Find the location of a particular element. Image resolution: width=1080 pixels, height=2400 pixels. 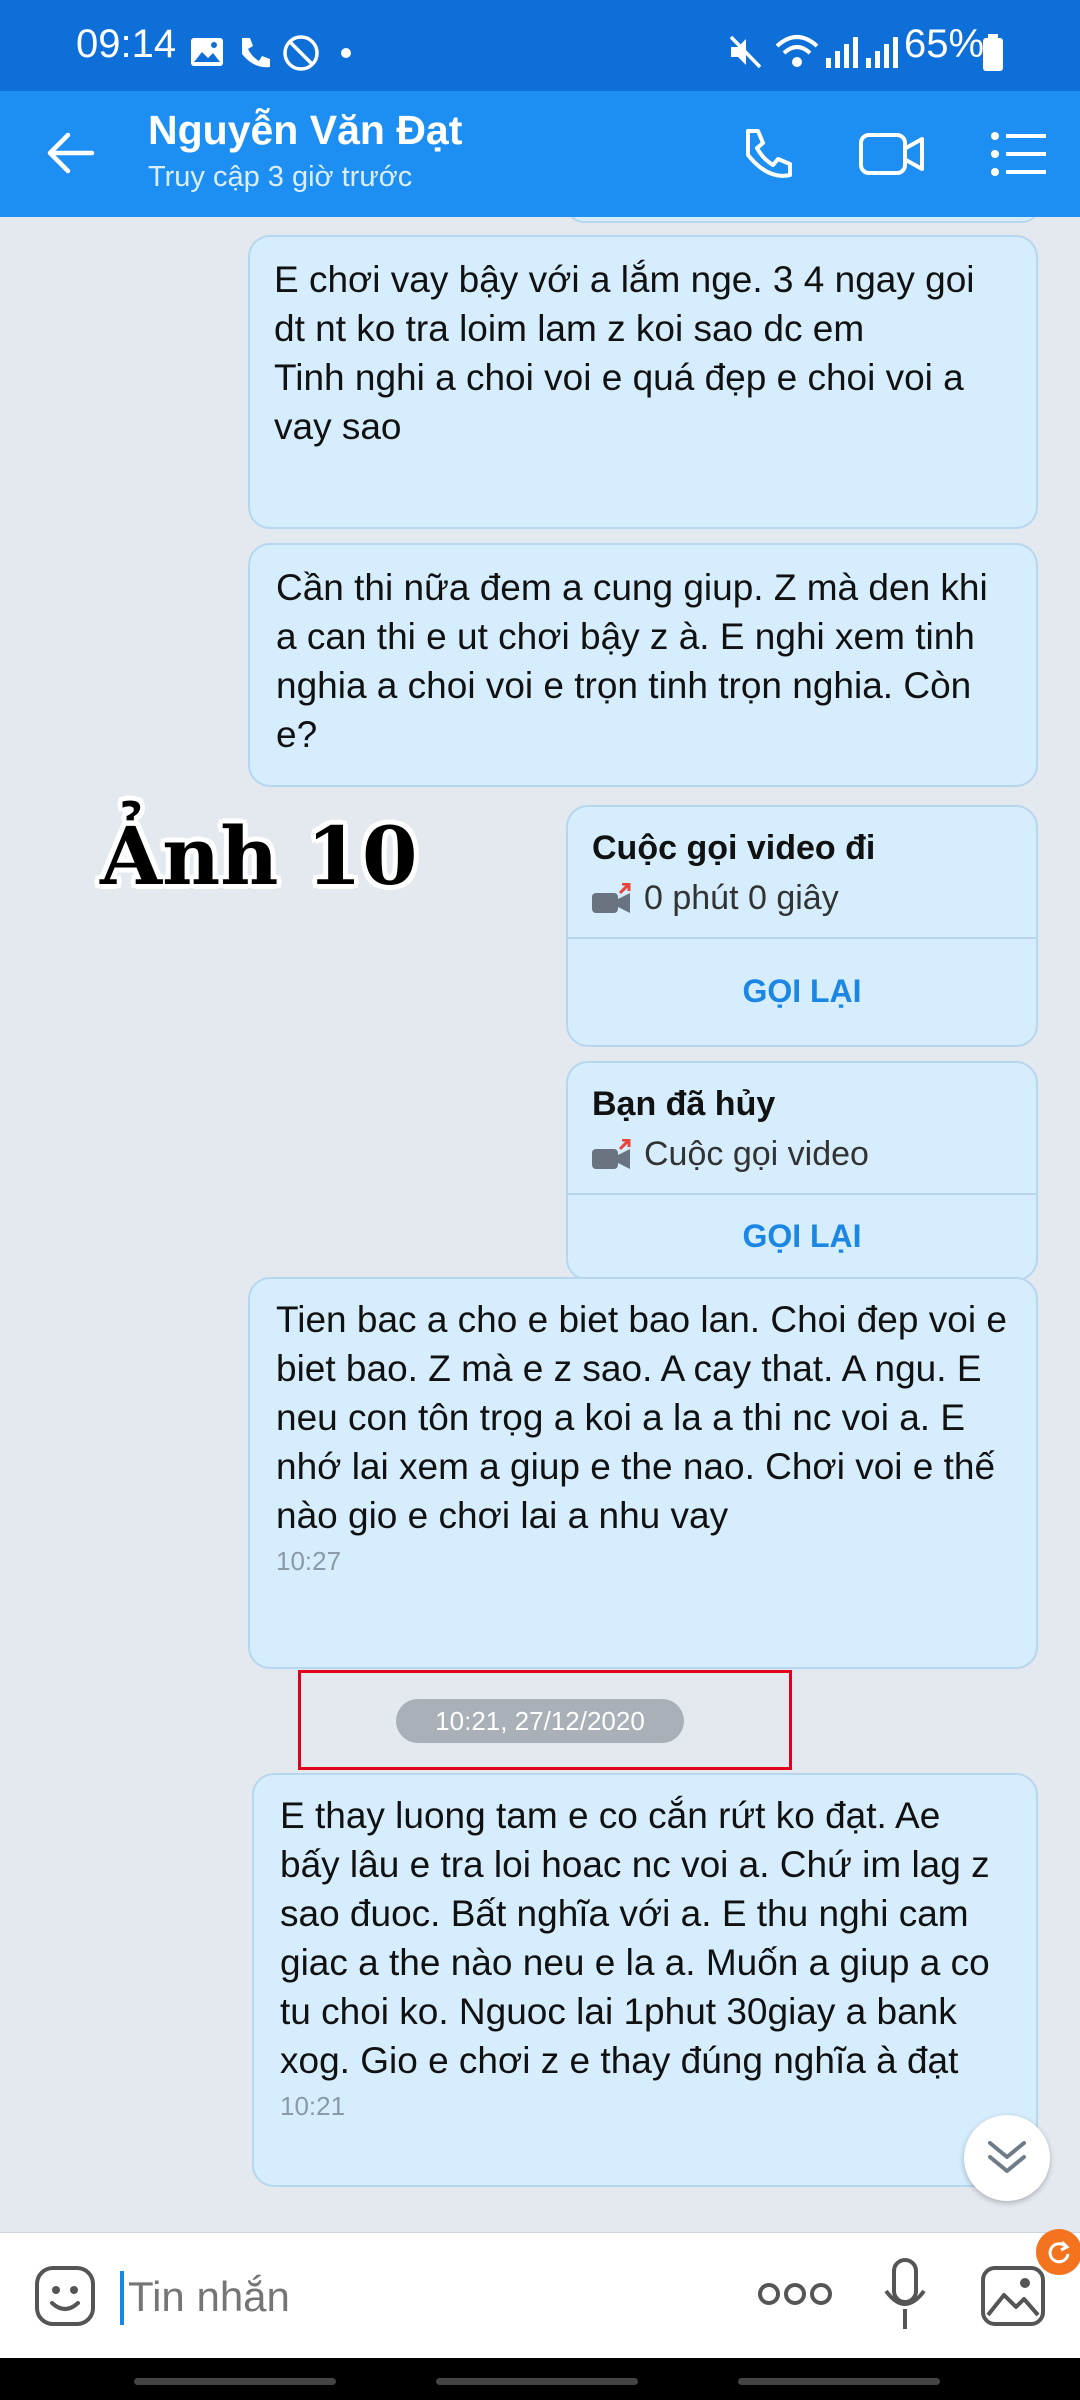

last-seen-status: Truy cập 3 giờ trước is located at coordinates (280, 177).